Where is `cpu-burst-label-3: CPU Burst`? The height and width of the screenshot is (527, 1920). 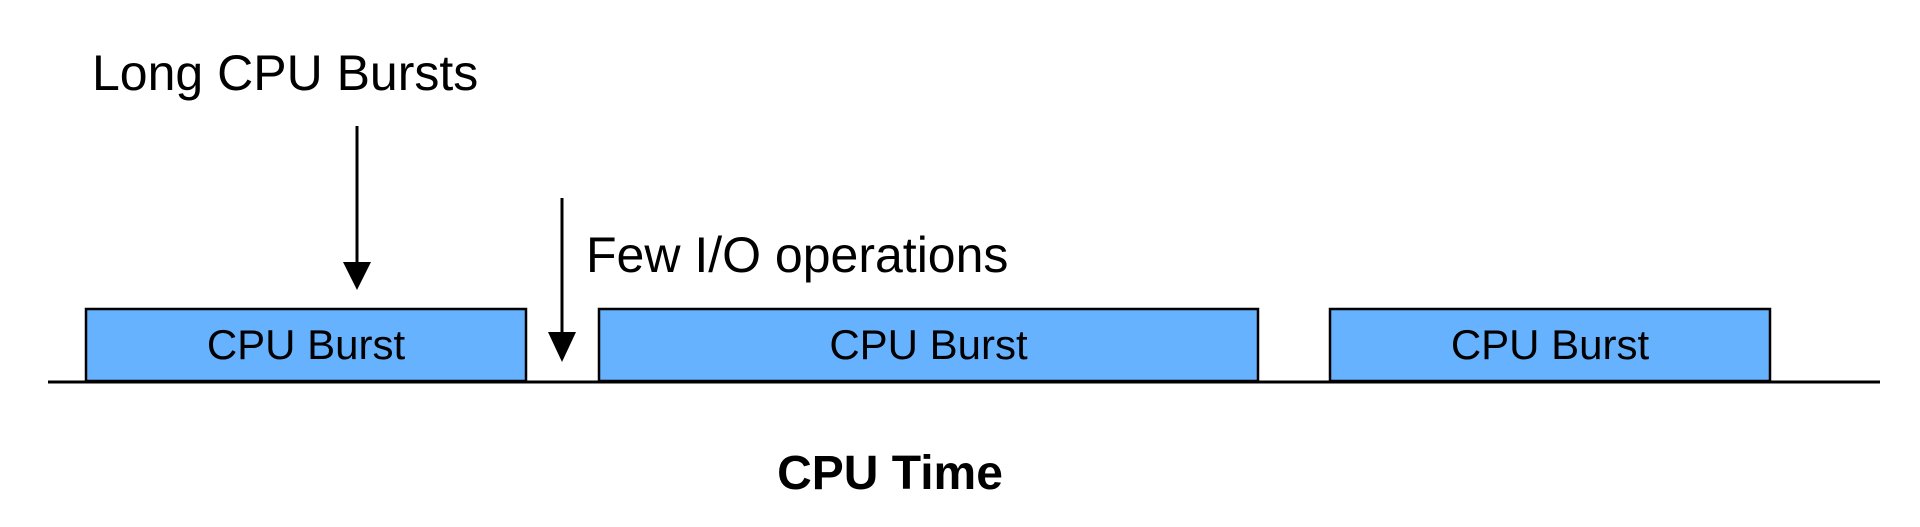
cpu-burst-label-3: CPU Burst is located at coordinates (1550, 344).